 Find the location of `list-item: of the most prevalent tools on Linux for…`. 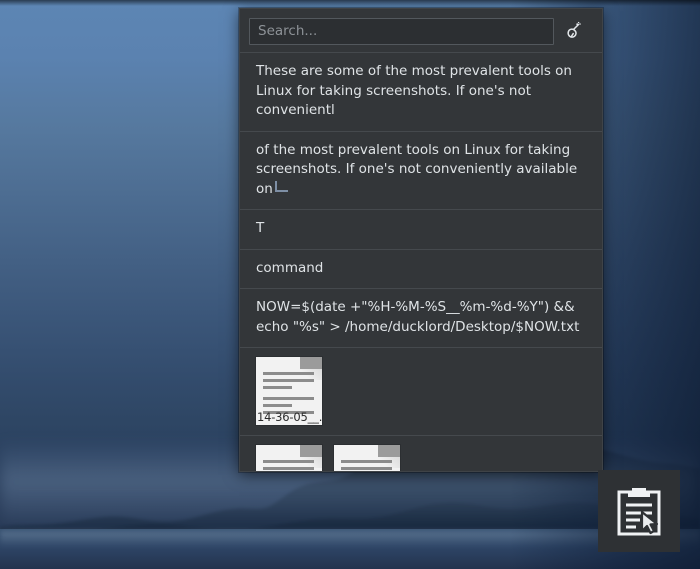

list-item: of the most prevalent tools on Linux for… is located at coordinates (421, 171).